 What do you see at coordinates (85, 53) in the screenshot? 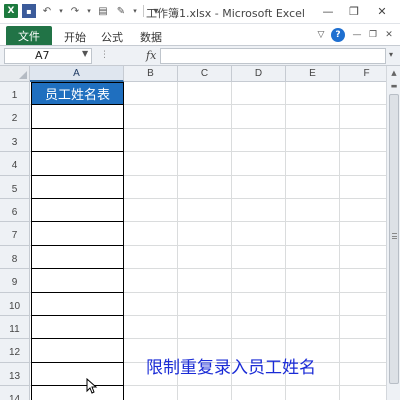
I see `name-box-dropdown-icon: ▼` at bounding box center [85, 53].